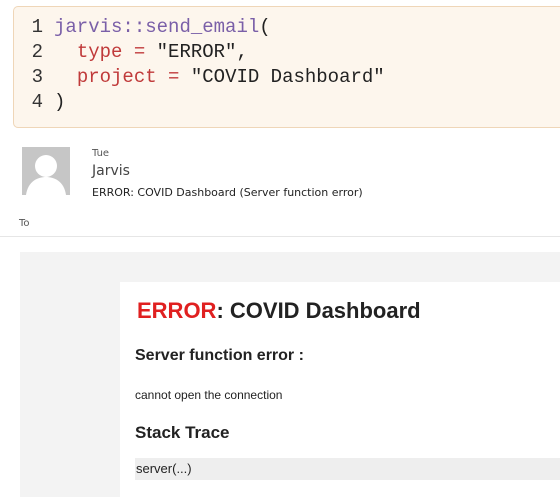 This screenshot has height=497, width=560. I want to click on person-icon, so click(46, 171).